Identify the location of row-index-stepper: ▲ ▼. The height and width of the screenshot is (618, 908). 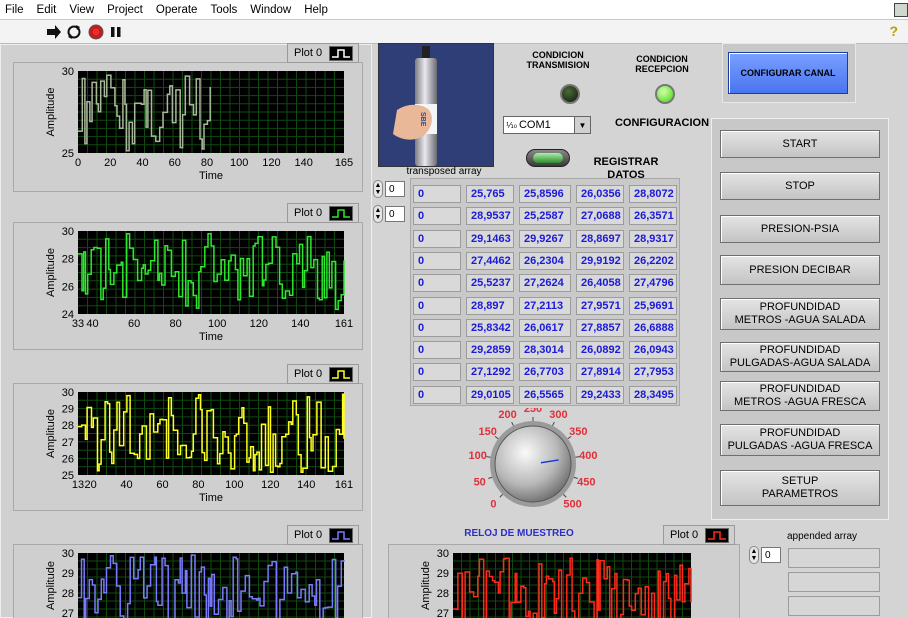
(378, 189).